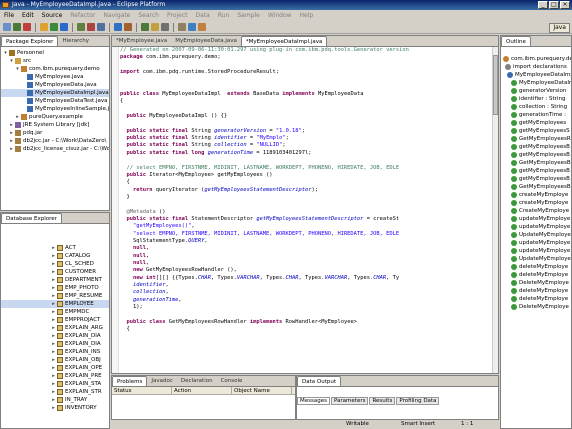  Describe the element at coordinates (31, 218) in the screenshot. I see `tab-database-0: Database Explorer` at that location.